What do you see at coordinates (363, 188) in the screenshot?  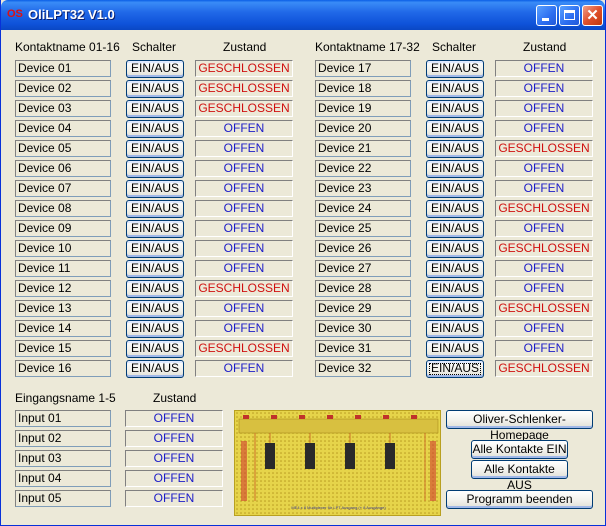 I see `device-name-field: Device 23` at bounding box center [363, 188].